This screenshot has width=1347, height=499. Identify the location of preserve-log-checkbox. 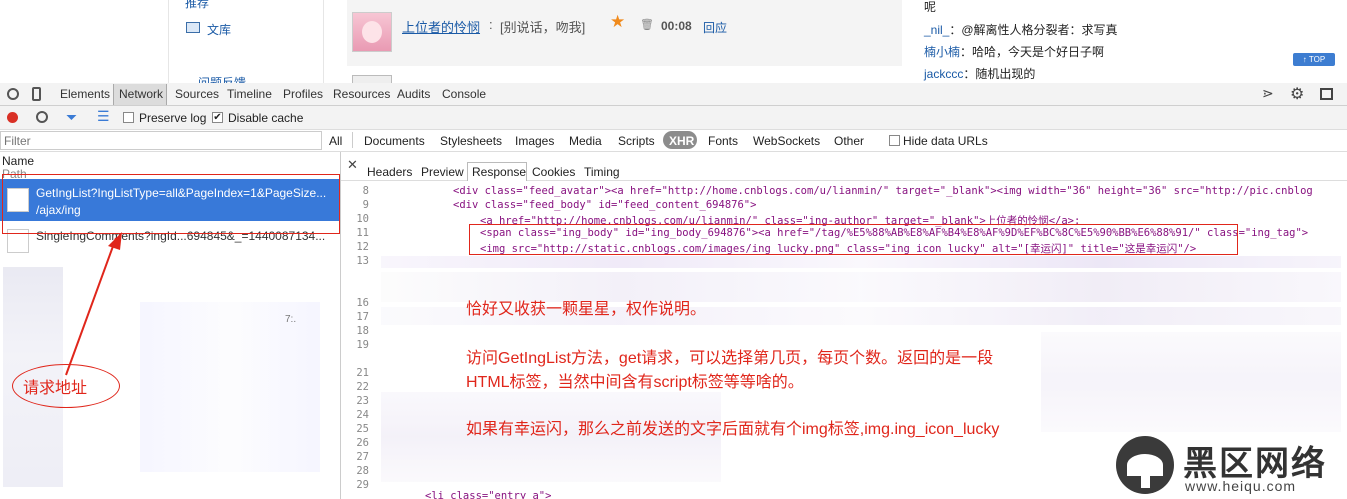
(128, 117).